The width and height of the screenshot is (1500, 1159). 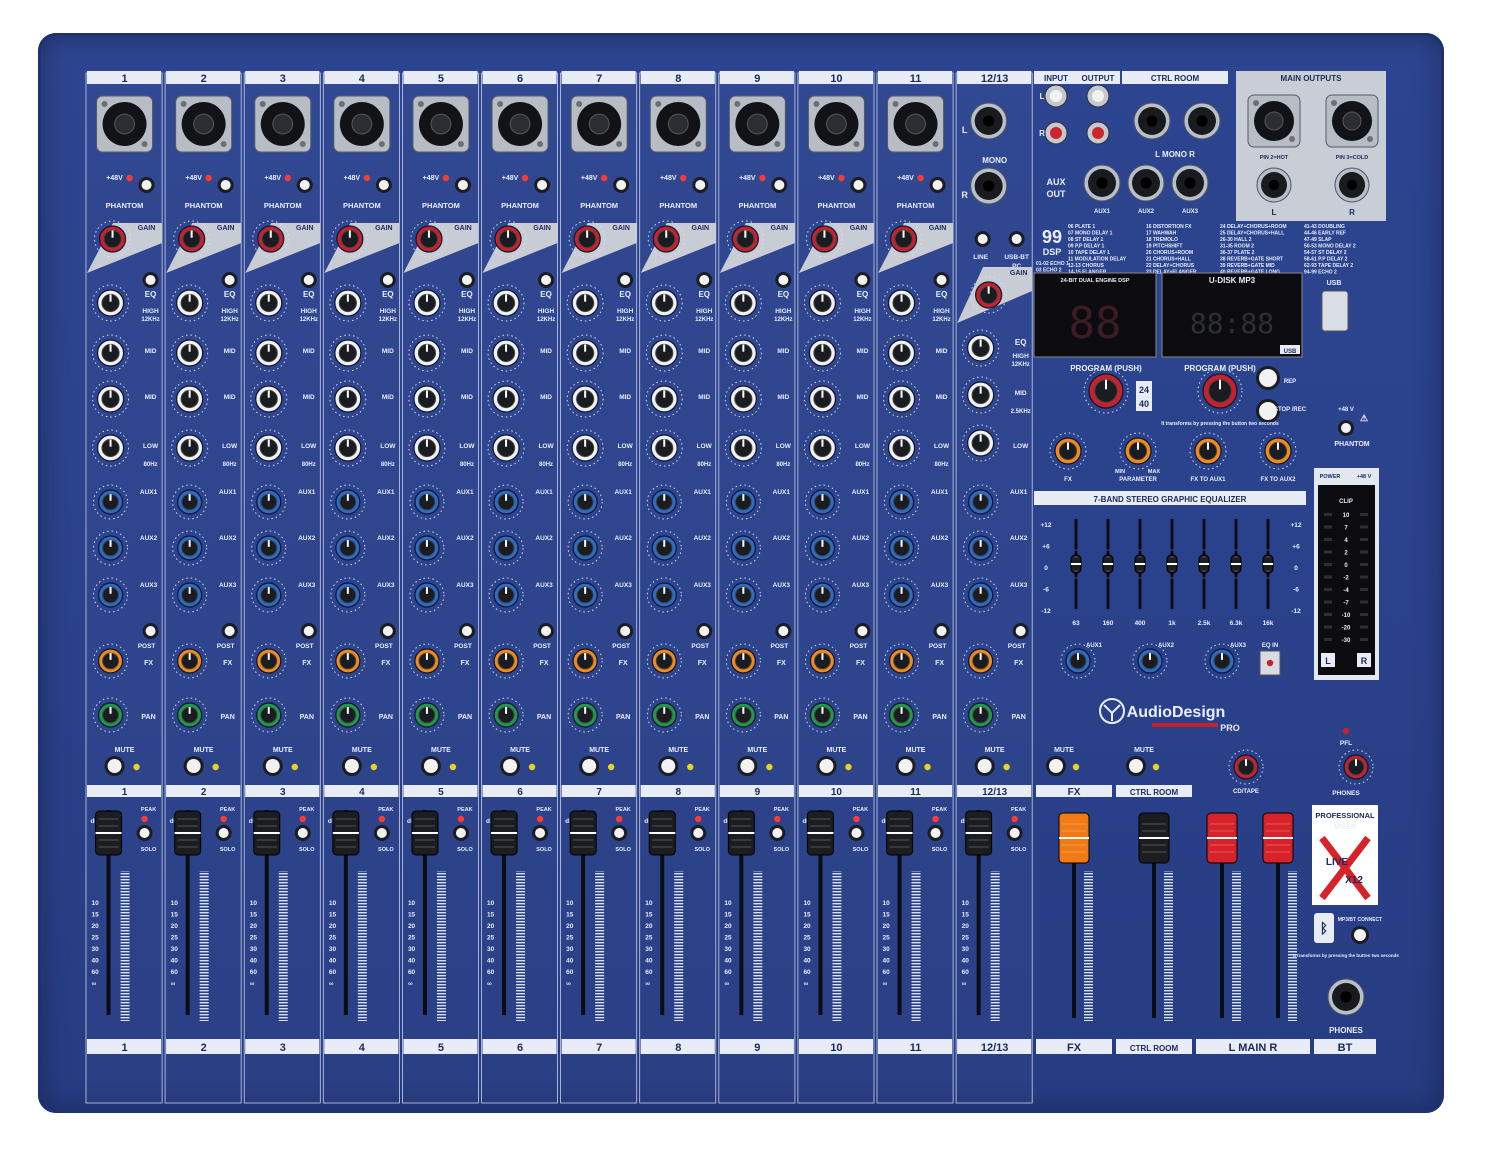 What do you see at coordinates (989, 186) in the screenshot?
I see `line-input-jack-r` at bounding box center [989, 186].